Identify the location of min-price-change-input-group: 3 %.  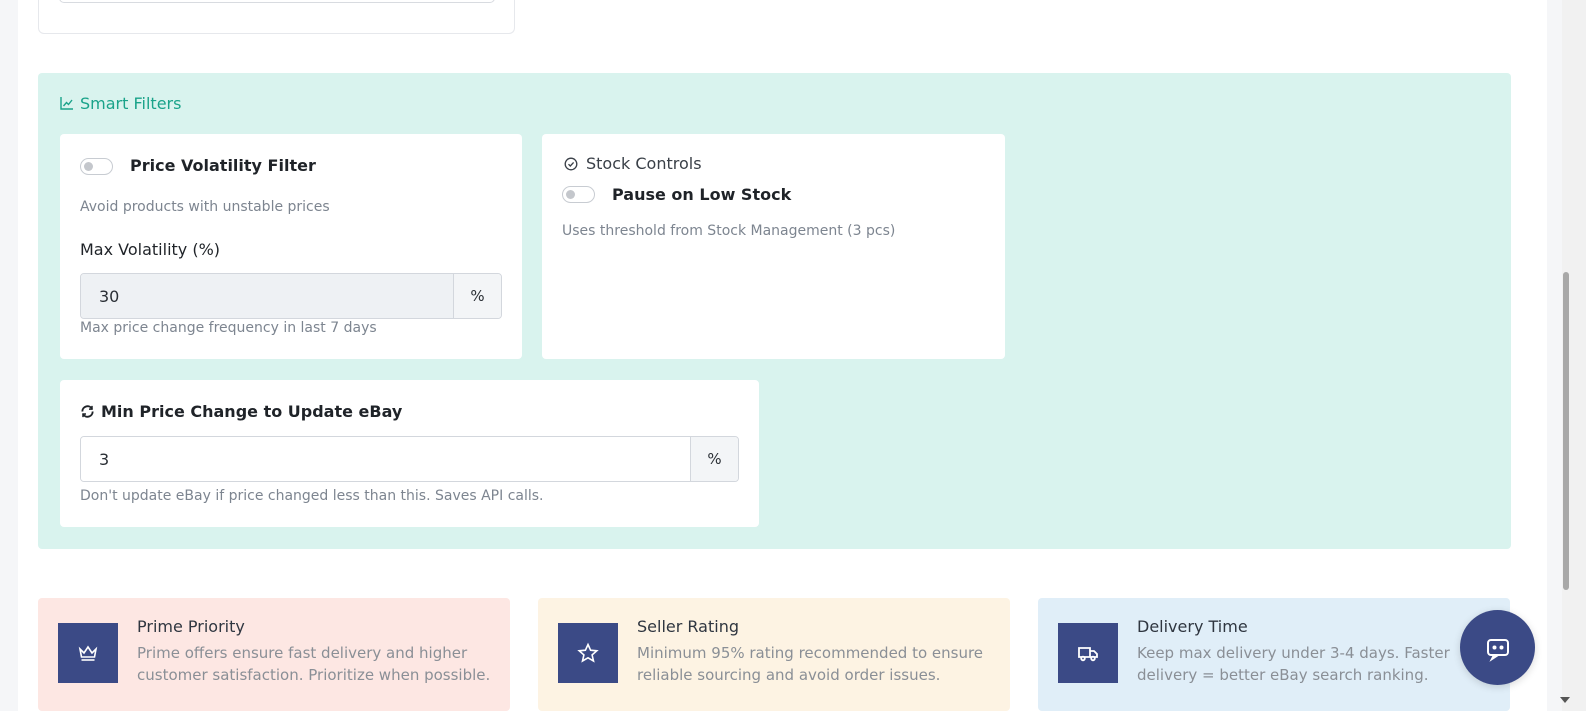
(409, 459).